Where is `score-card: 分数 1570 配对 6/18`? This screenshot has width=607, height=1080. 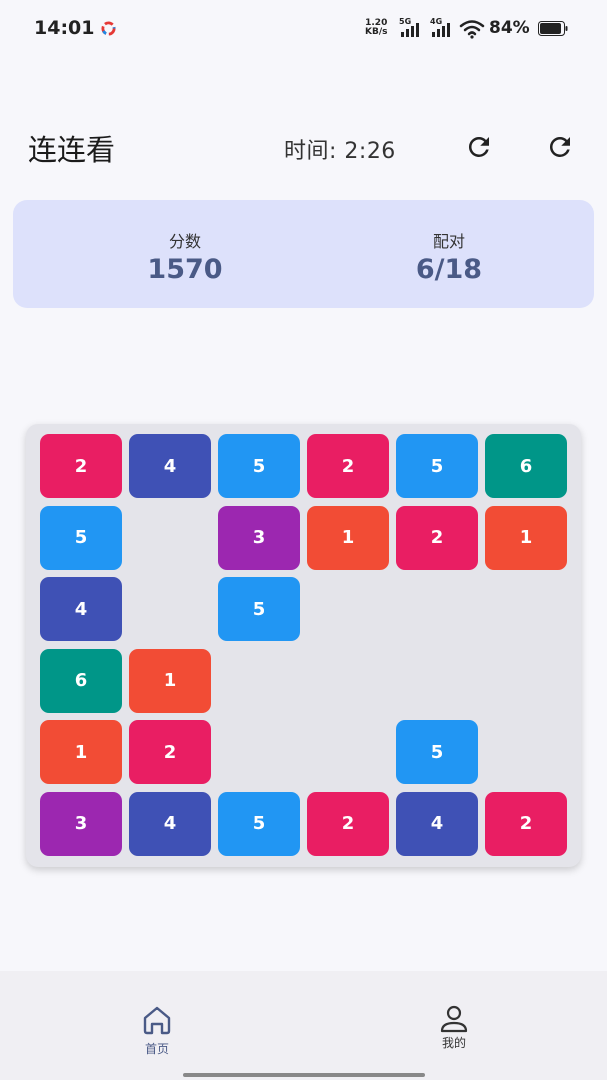 score-card: 分数 1570 配对 6/18 is located at coordinates (303, 254).